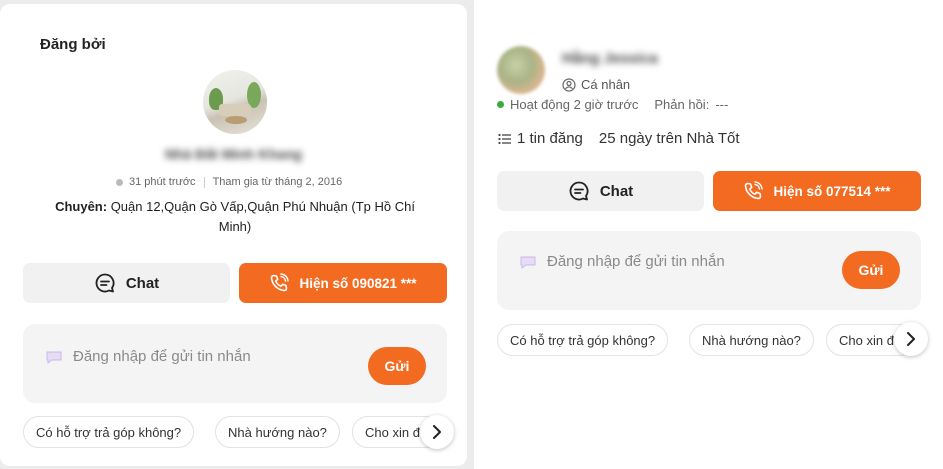  What do you see at coordinates (832, 191) in the screenshot?
I see `phone-label: Hiện số 077514 ***` at bounding box center [832, 191].